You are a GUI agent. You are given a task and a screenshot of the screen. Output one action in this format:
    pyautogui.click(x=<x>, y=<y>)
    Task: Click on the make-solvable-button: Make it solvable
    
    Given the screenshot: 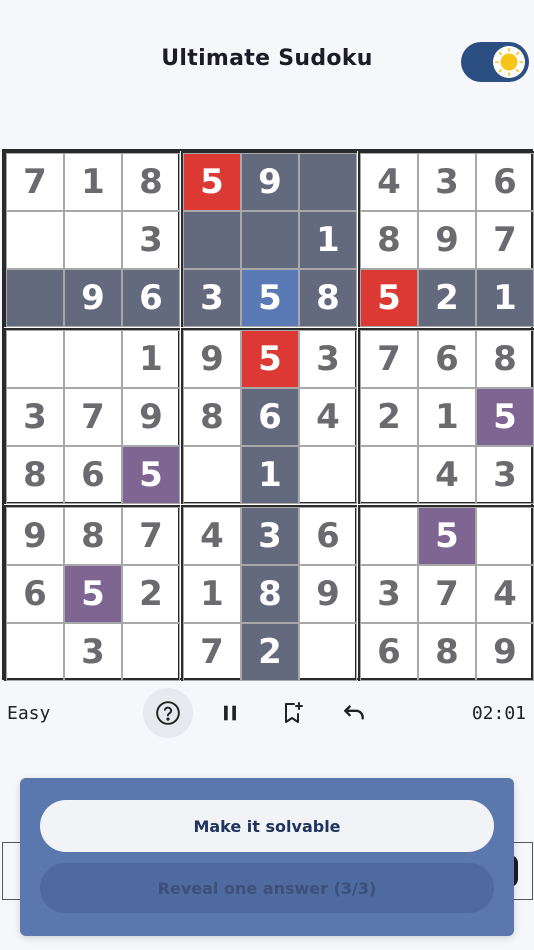 What is the action you would take?
    pyautogui.click(x=267, y=826)
    